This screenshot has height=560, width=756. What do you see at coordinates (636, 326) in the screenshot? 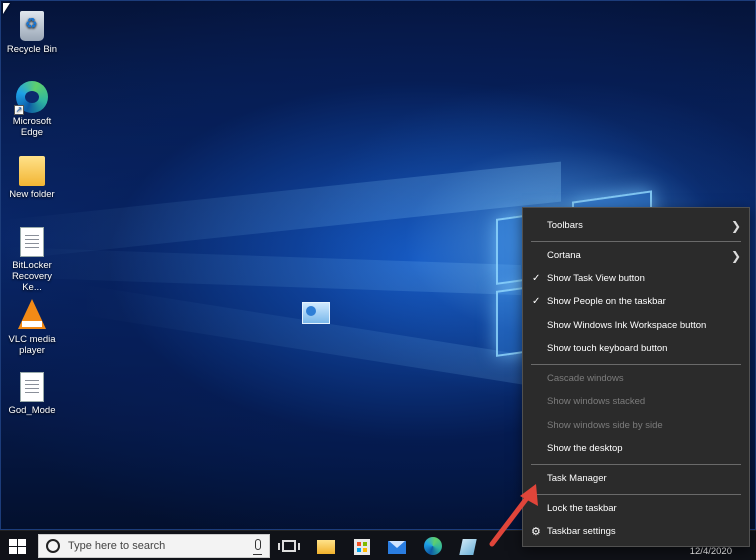
I see `menu-item-show-ink-workspace: Show Windows Ink Workspace button` at bounding box center [636, 326].